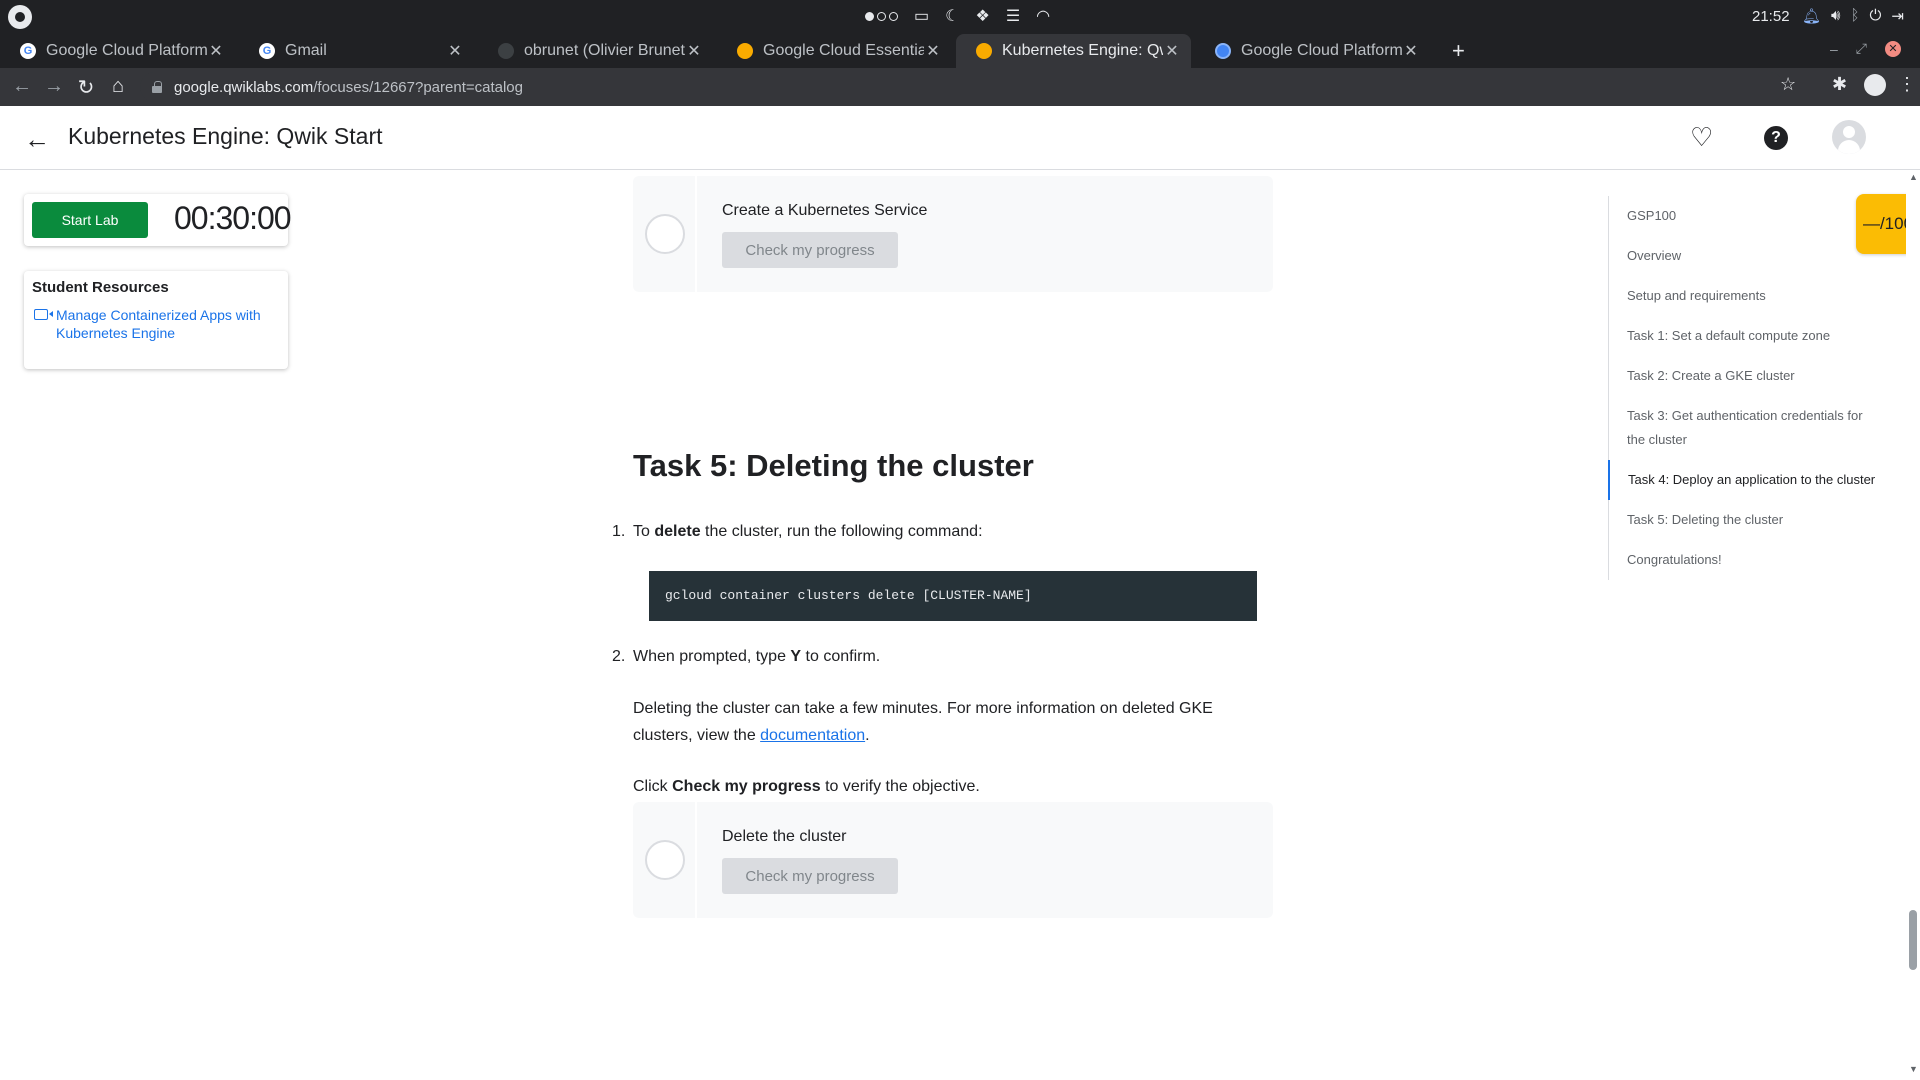 The image size is (1920, 1080). What do you see at coordinates (1875, 85) in the screenshot?
I see `profile-avatar-icon` at bounding box center [1875, 85].